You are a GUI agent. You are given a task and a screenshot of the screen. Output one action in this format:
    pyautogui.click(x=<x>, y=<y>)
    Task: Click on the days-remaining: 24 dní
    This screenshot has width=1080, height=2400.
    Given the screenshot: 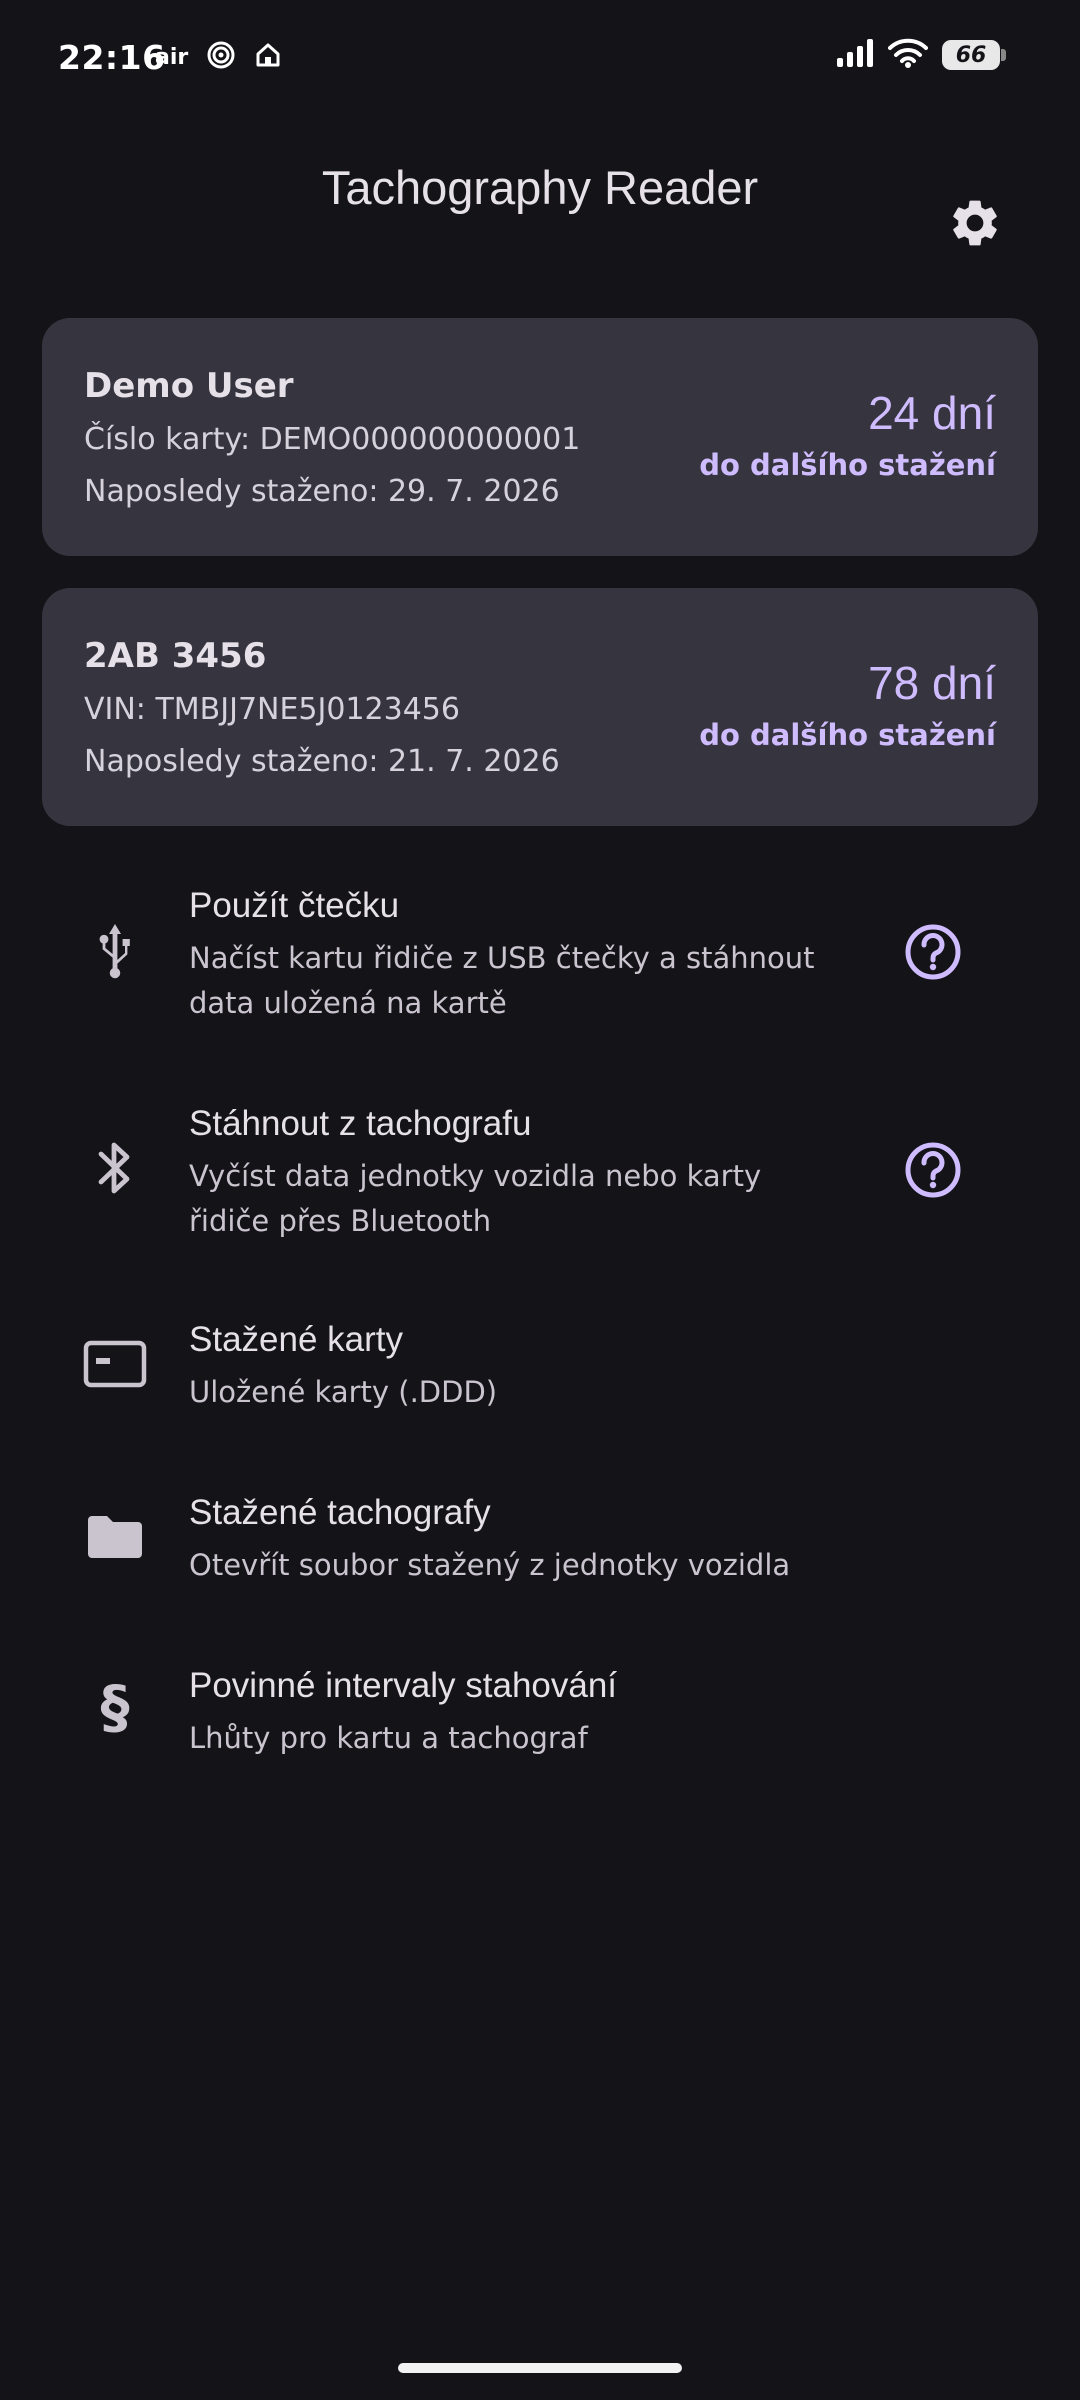 What is the action you would take?
    pyautogui.click(x=932, y=413)
    